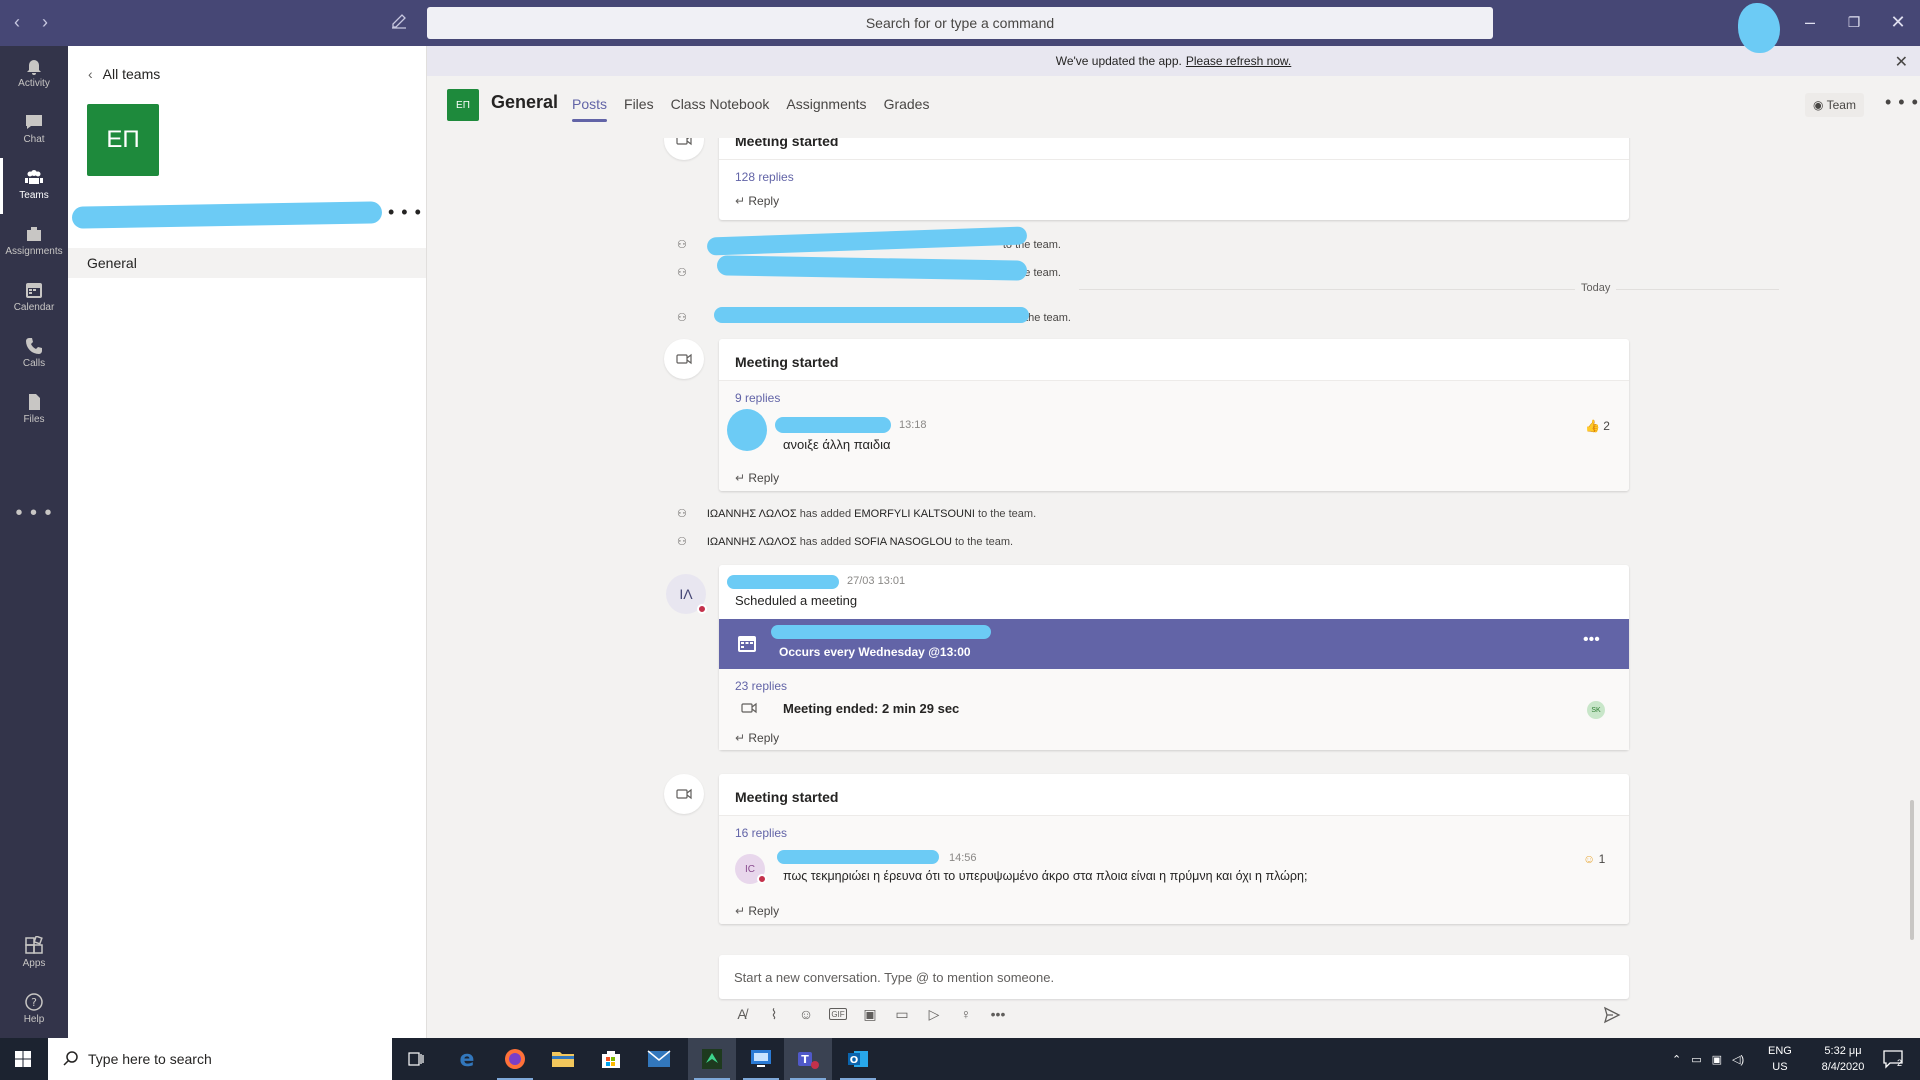 The image size is (1920, 1080). What do you see at coordinates (761, 1059) in the screenshot?
I see `remote-desktop-icon` at bounding box center [761, 1059].